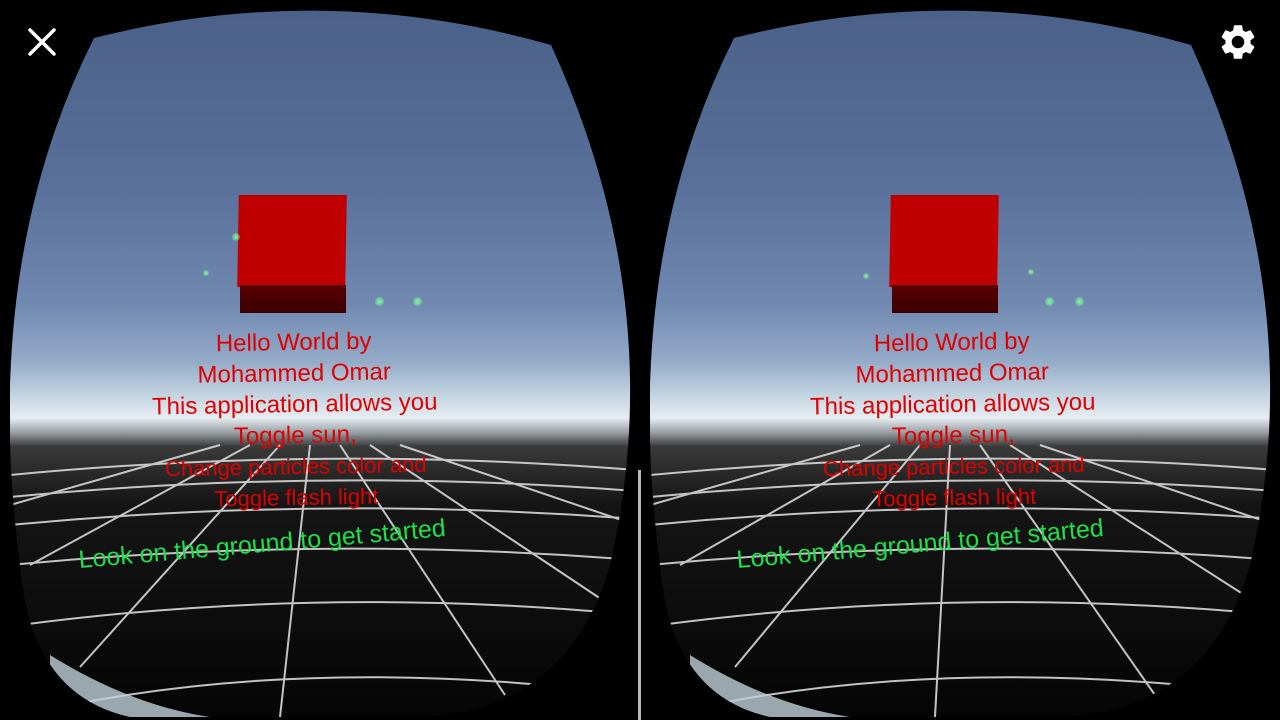  What do you see at coordinates (639, 595) in the screenshot?
I see `eye-divider` at bounding box center [639, 595].